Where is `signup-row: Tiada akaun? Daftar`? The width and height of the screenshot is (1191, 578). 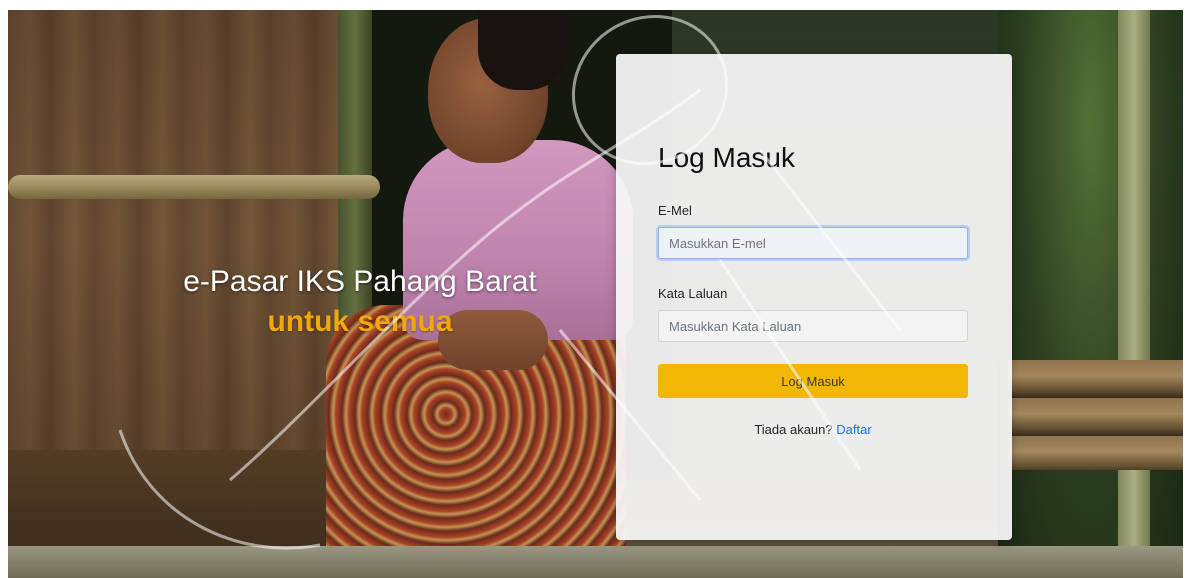 signup-row: Tiada akaun? Daftar is located at coordinates (813, 429).